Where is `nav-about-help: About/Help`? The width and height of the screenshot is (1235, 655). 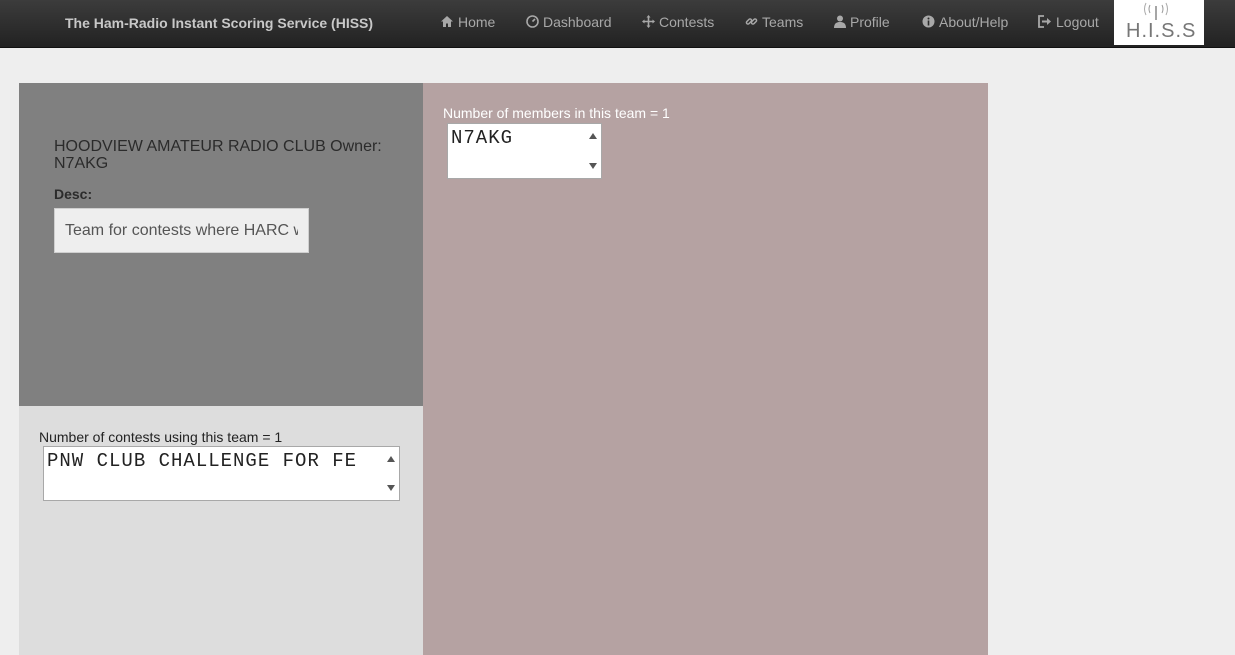 nav-about-help: About/Help is located at coordinates (965, 22).